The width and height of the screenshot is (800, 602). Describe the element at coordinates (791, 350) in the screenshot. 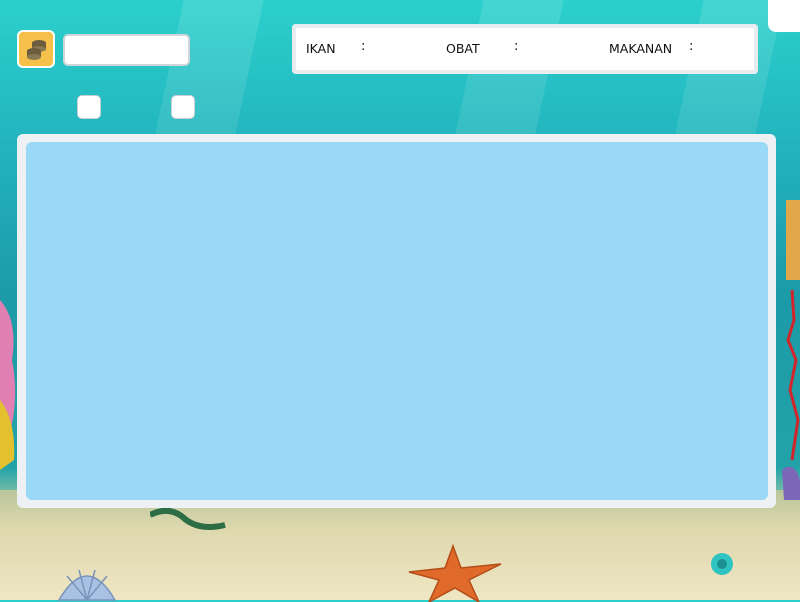

I see `right-coral-icon` at that location.